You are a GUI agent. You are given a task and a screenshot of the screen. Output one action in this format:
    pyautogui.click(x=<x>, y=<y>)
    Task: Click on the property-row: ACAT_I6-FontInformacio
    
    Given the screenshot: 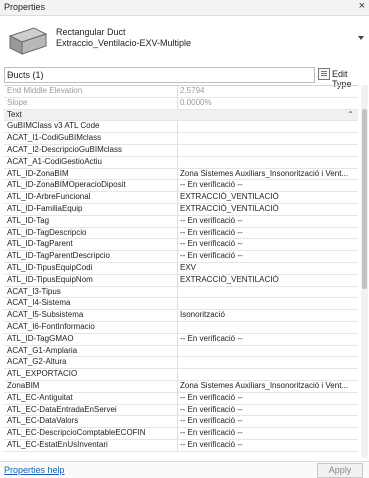 What is the action you would take?
    pyautogui.click(x=181, y=327)
    